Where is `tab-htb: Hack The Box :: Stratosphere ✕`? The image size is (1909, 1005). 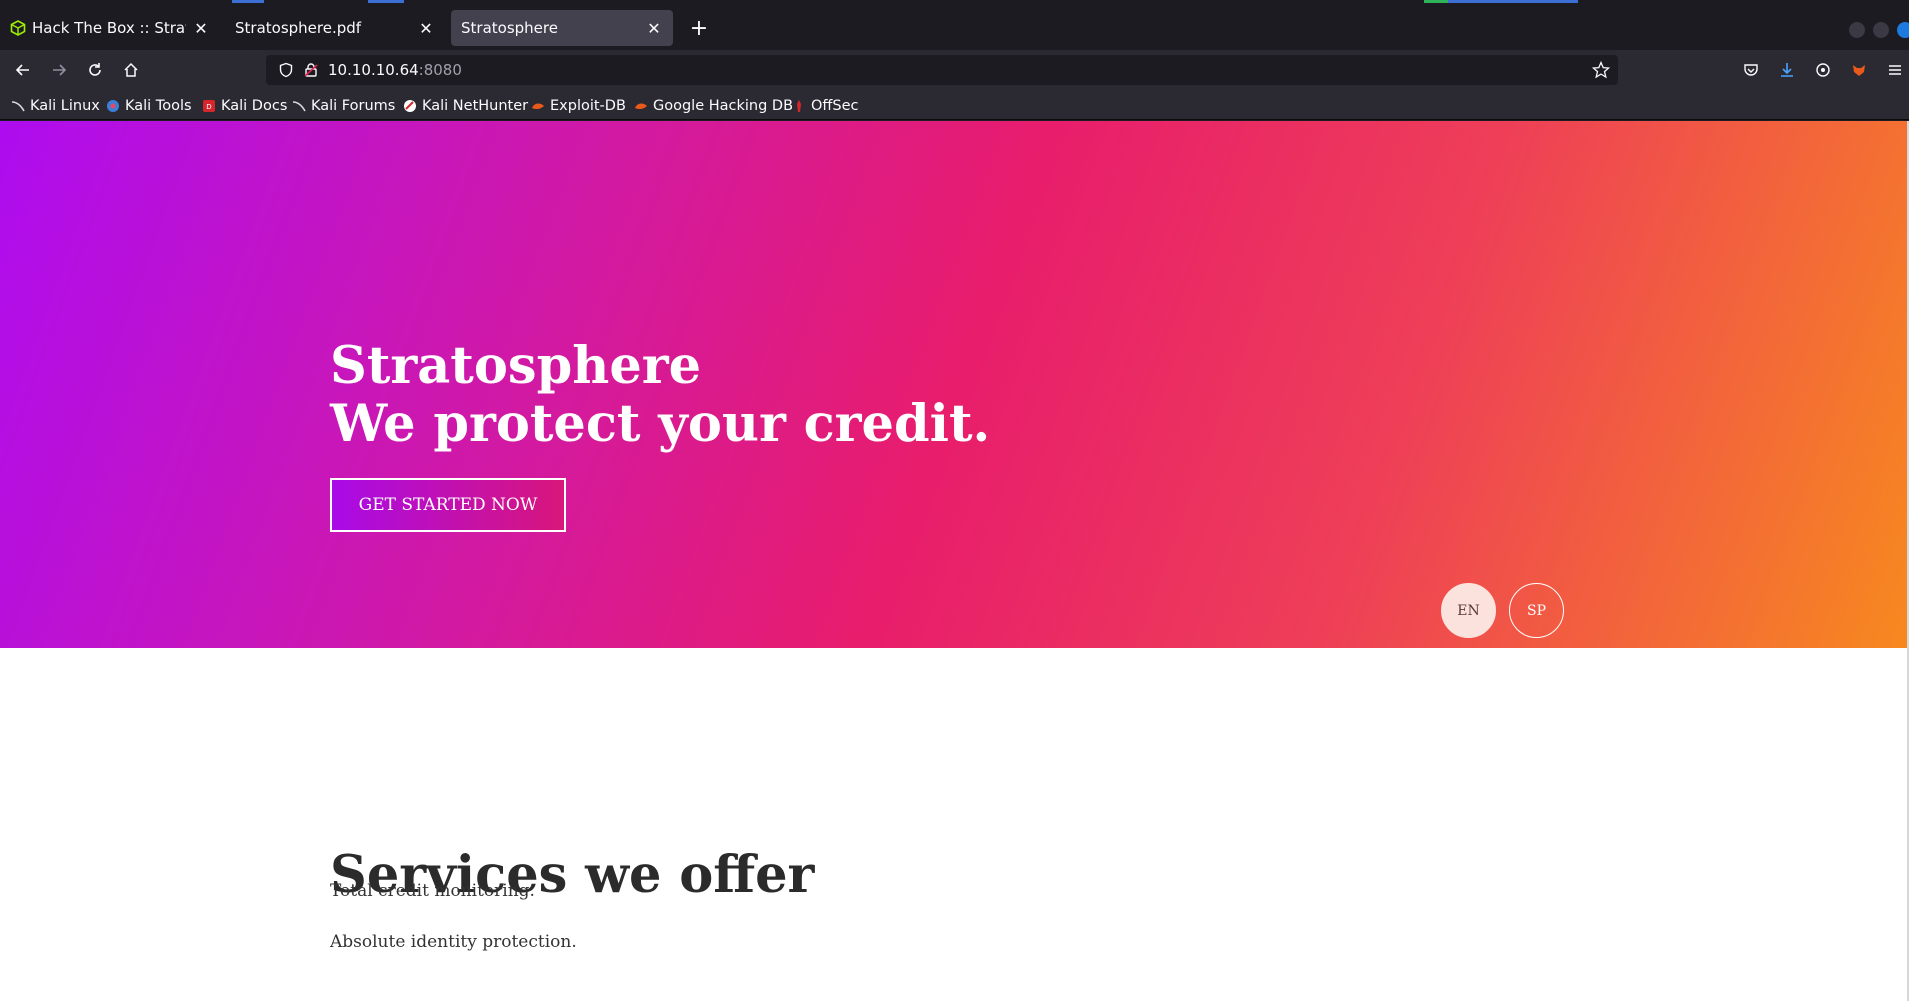
tab-htb: Hack The Box :: Stratosphere ✕ is located at coordinates (110, 28).